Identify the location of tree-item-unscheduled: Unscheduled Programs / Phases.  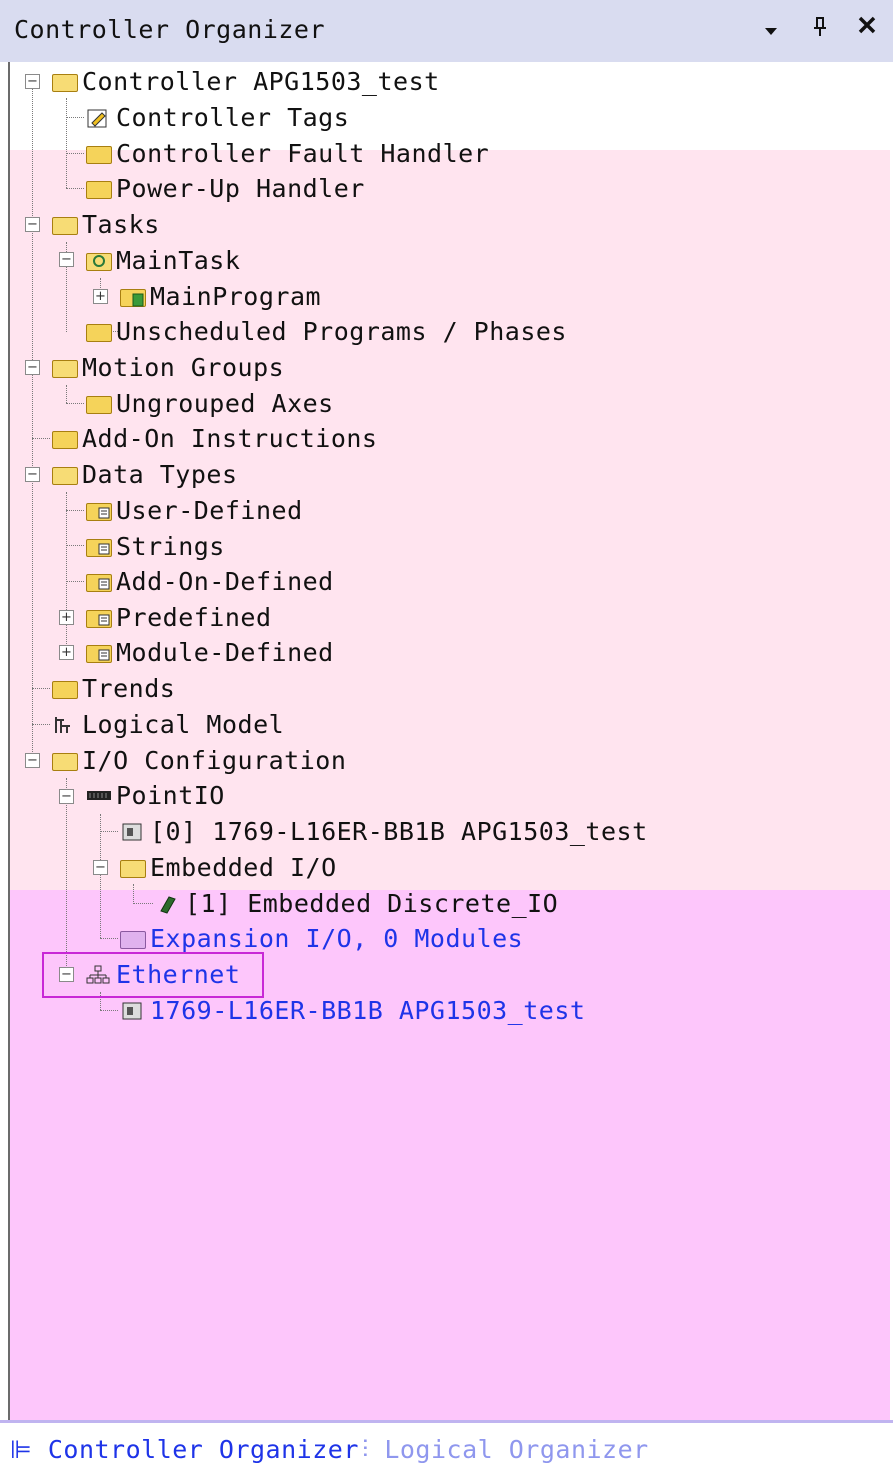
(326, 331).